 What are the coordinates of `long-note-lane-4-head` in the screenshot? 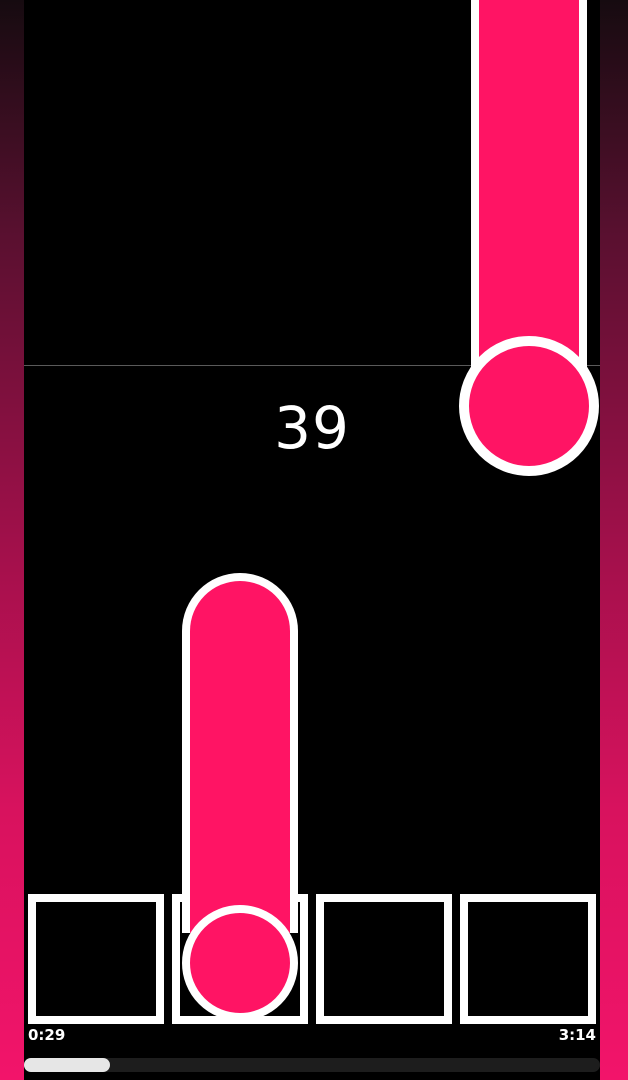 It's located at (529, 406).